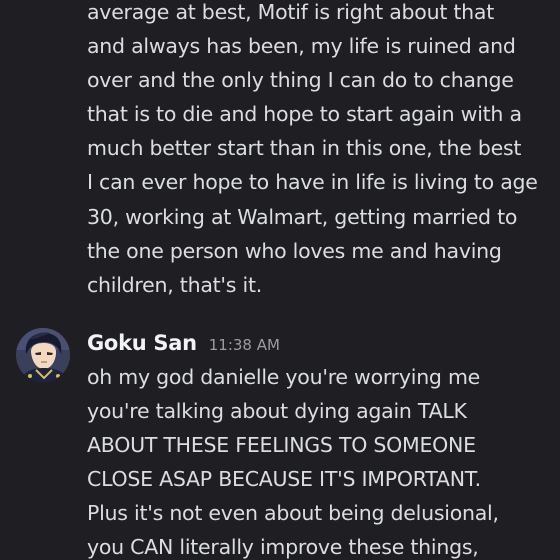 The image size is (560, 560). I want to click on message-line: you CAN literally improve these things,, so click(283, 547).